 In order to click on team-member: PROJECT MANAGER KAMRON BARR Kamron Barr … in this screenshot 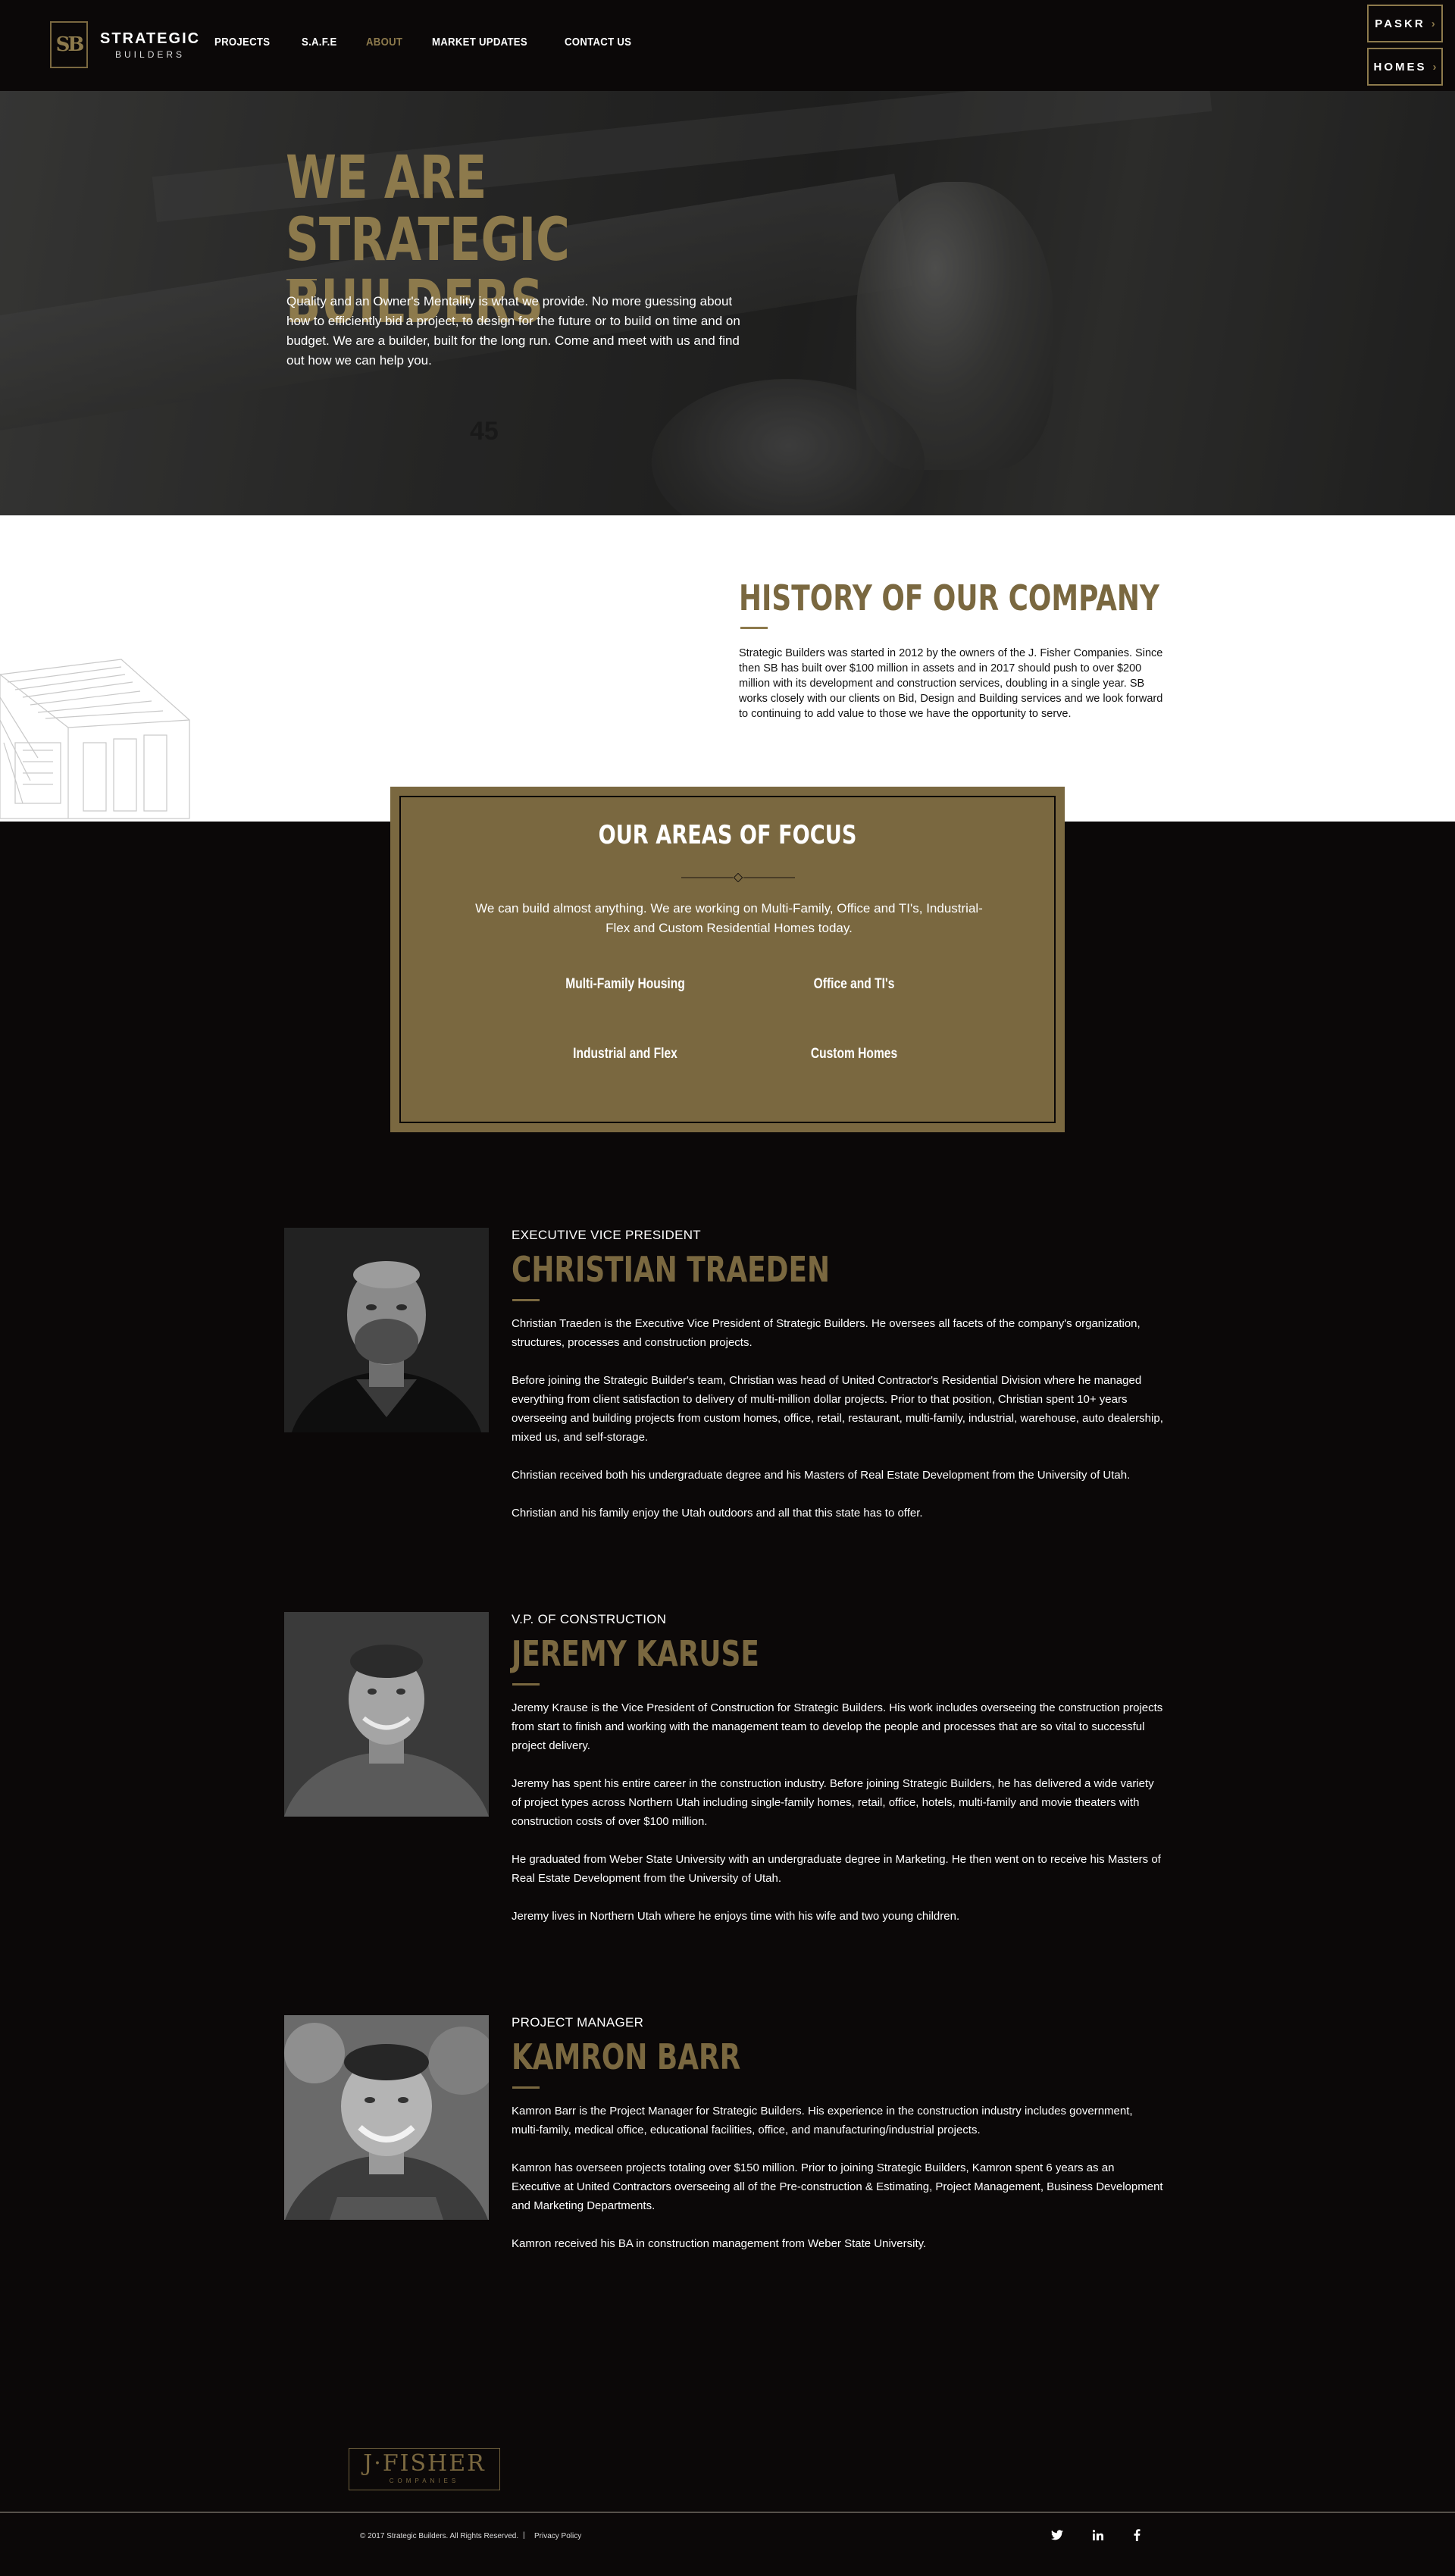, I will do `click(727, 2144)`.